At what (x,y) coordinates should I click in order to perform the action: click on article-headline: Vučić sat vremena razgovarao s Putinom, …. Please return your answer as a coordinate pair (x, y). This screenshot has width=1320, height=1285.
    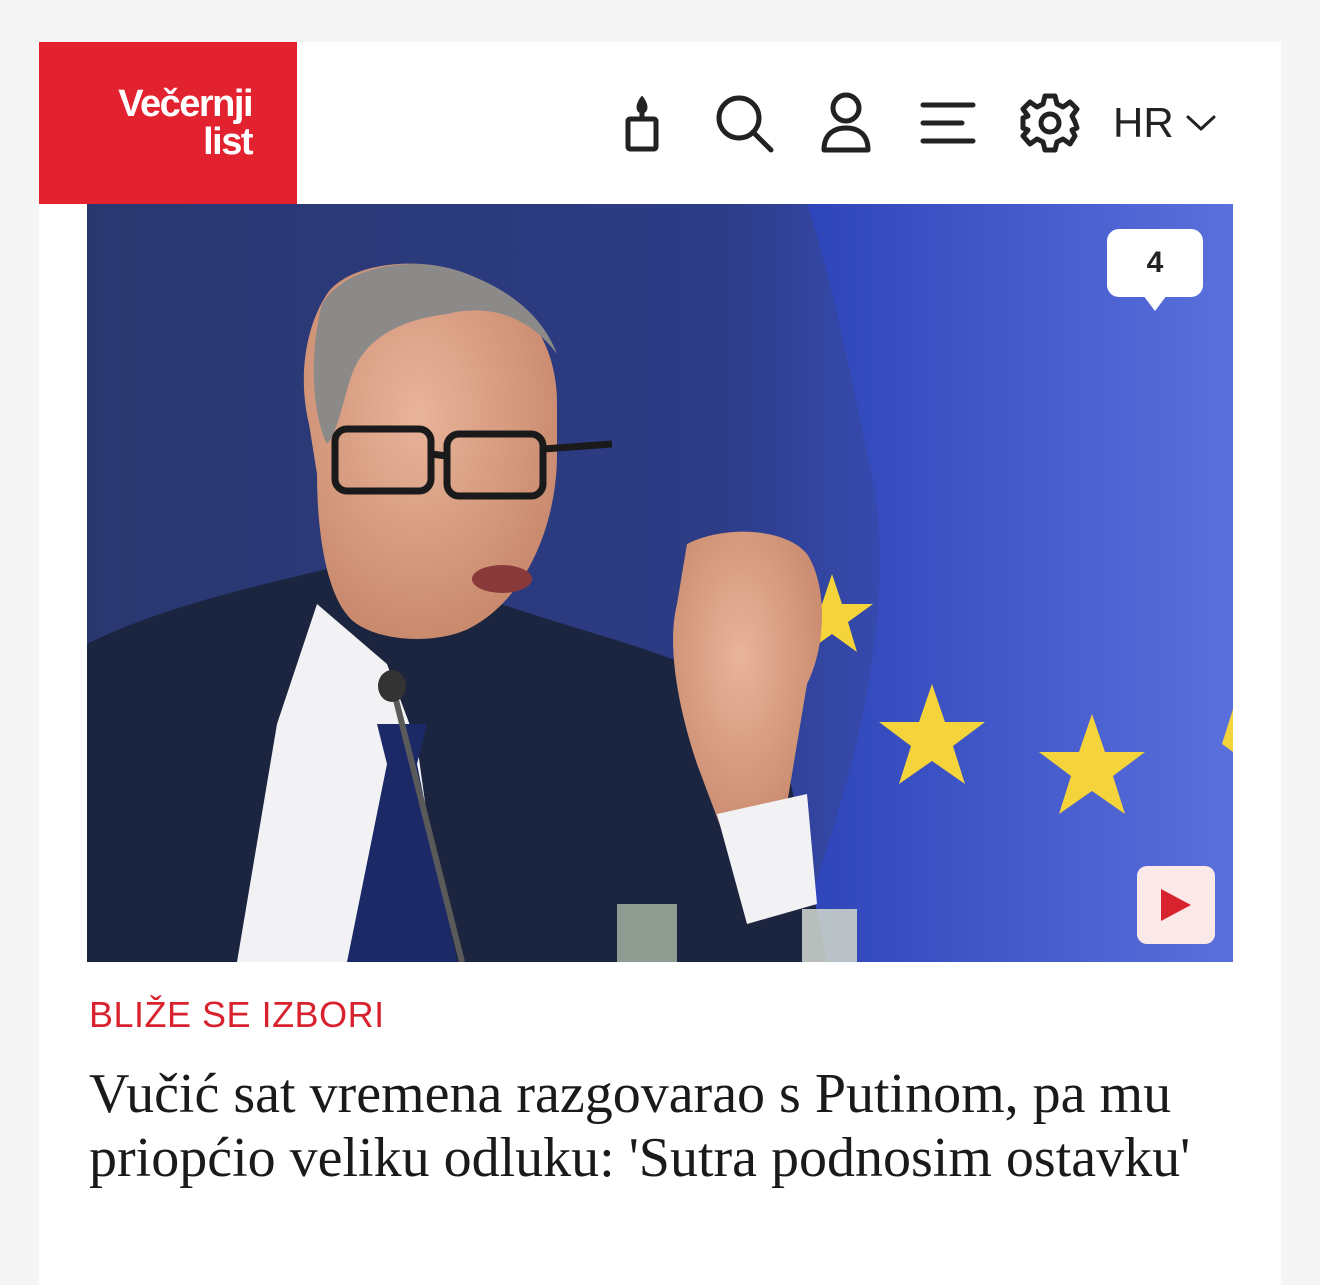
    Looking at the image, I should click on (659, 1126).